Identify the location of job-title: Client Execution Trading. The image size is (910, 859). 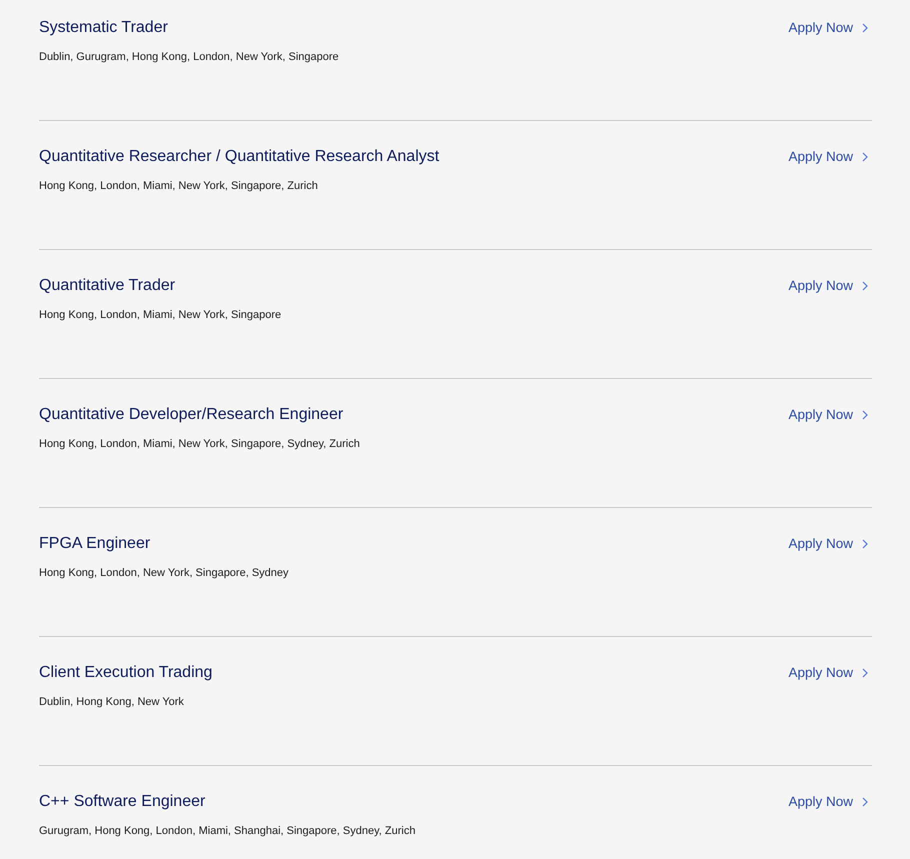
(125, 673).